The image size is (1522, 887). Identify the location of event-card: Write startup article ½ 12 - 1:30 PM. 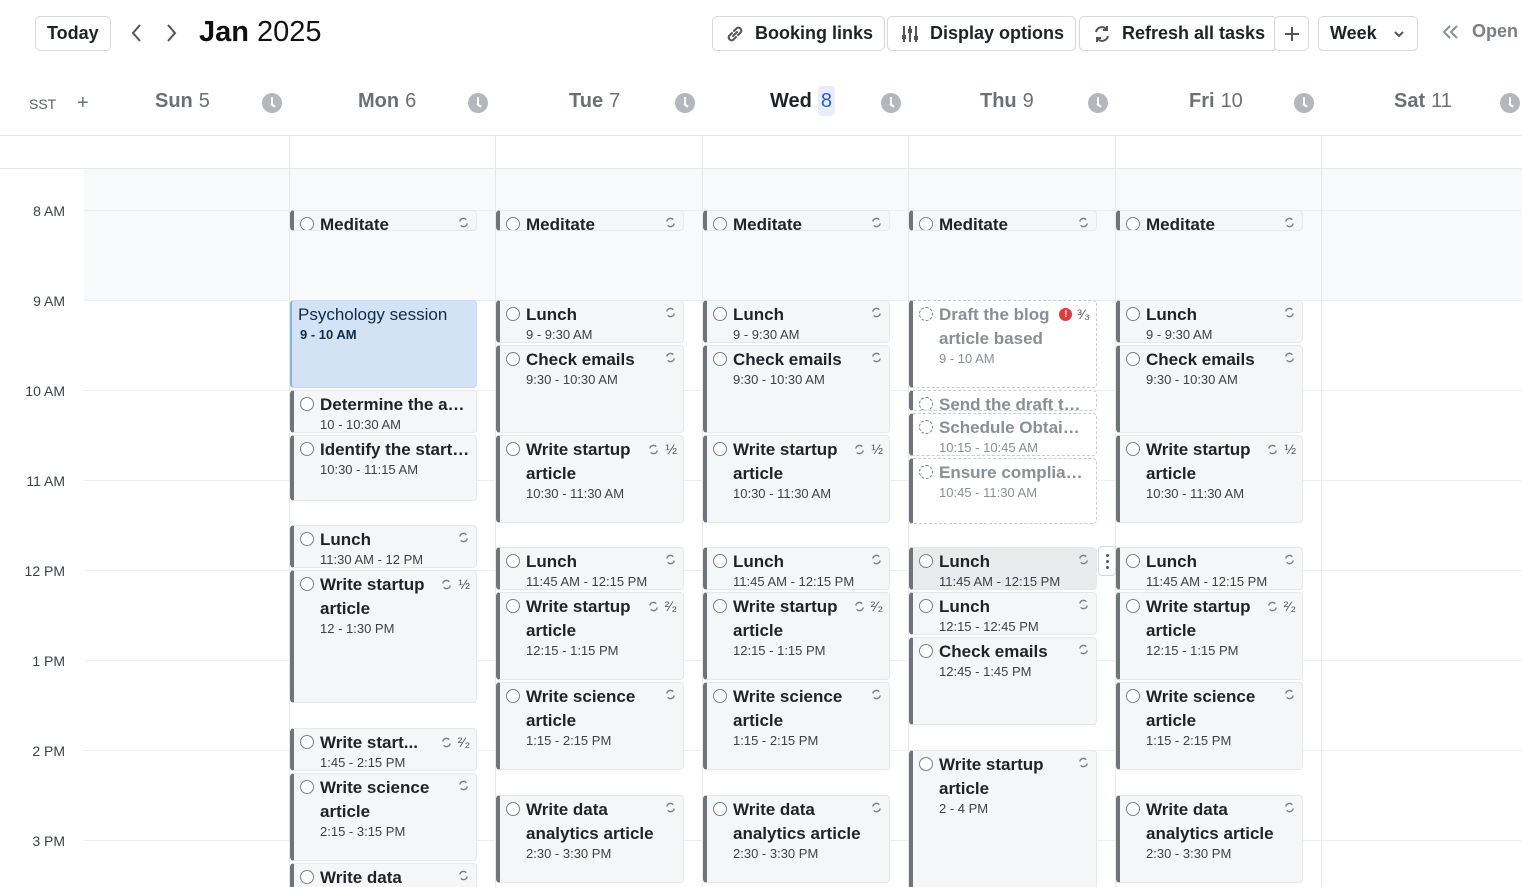
(383, 636).